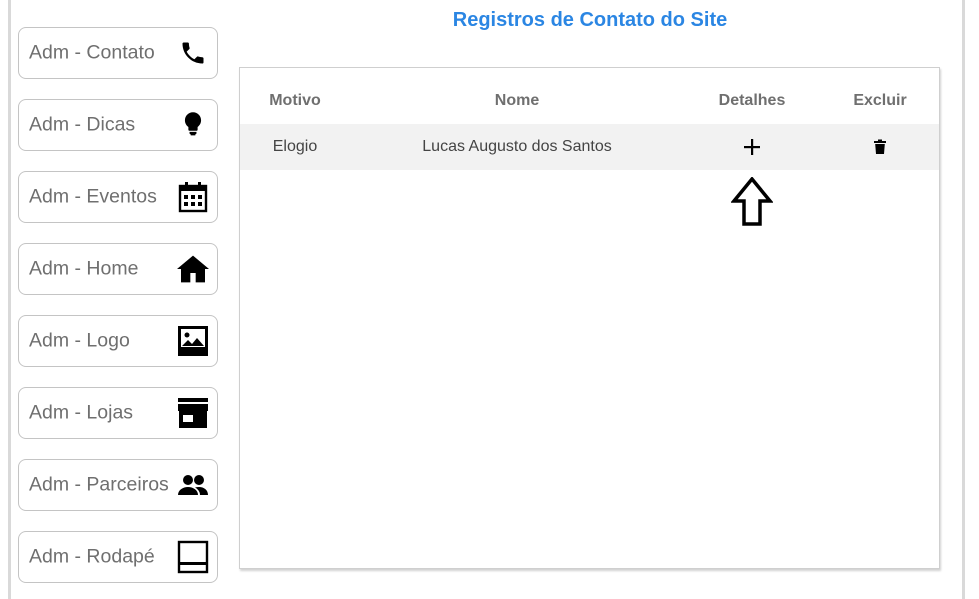 This screenshot has height=599, width=979. Describe the element at coordinates (295, 100) in the screenshot. I see `column-header-motivo: Motivo` at that location.